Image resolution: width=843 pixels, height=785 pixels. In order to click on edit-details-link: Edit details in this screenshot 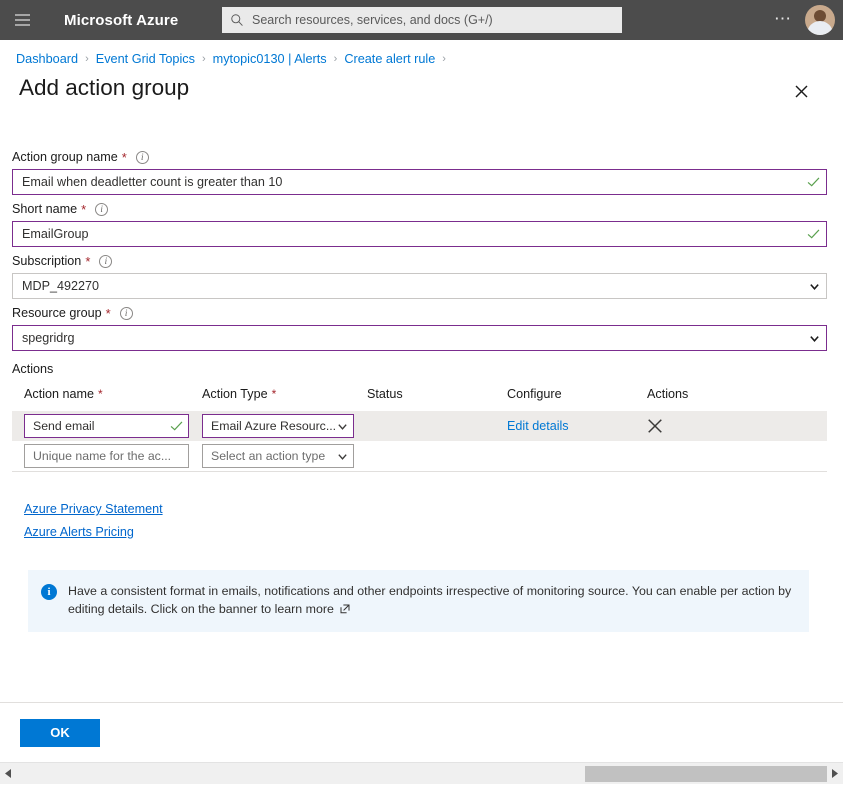, I will do `click(538, 426)`.